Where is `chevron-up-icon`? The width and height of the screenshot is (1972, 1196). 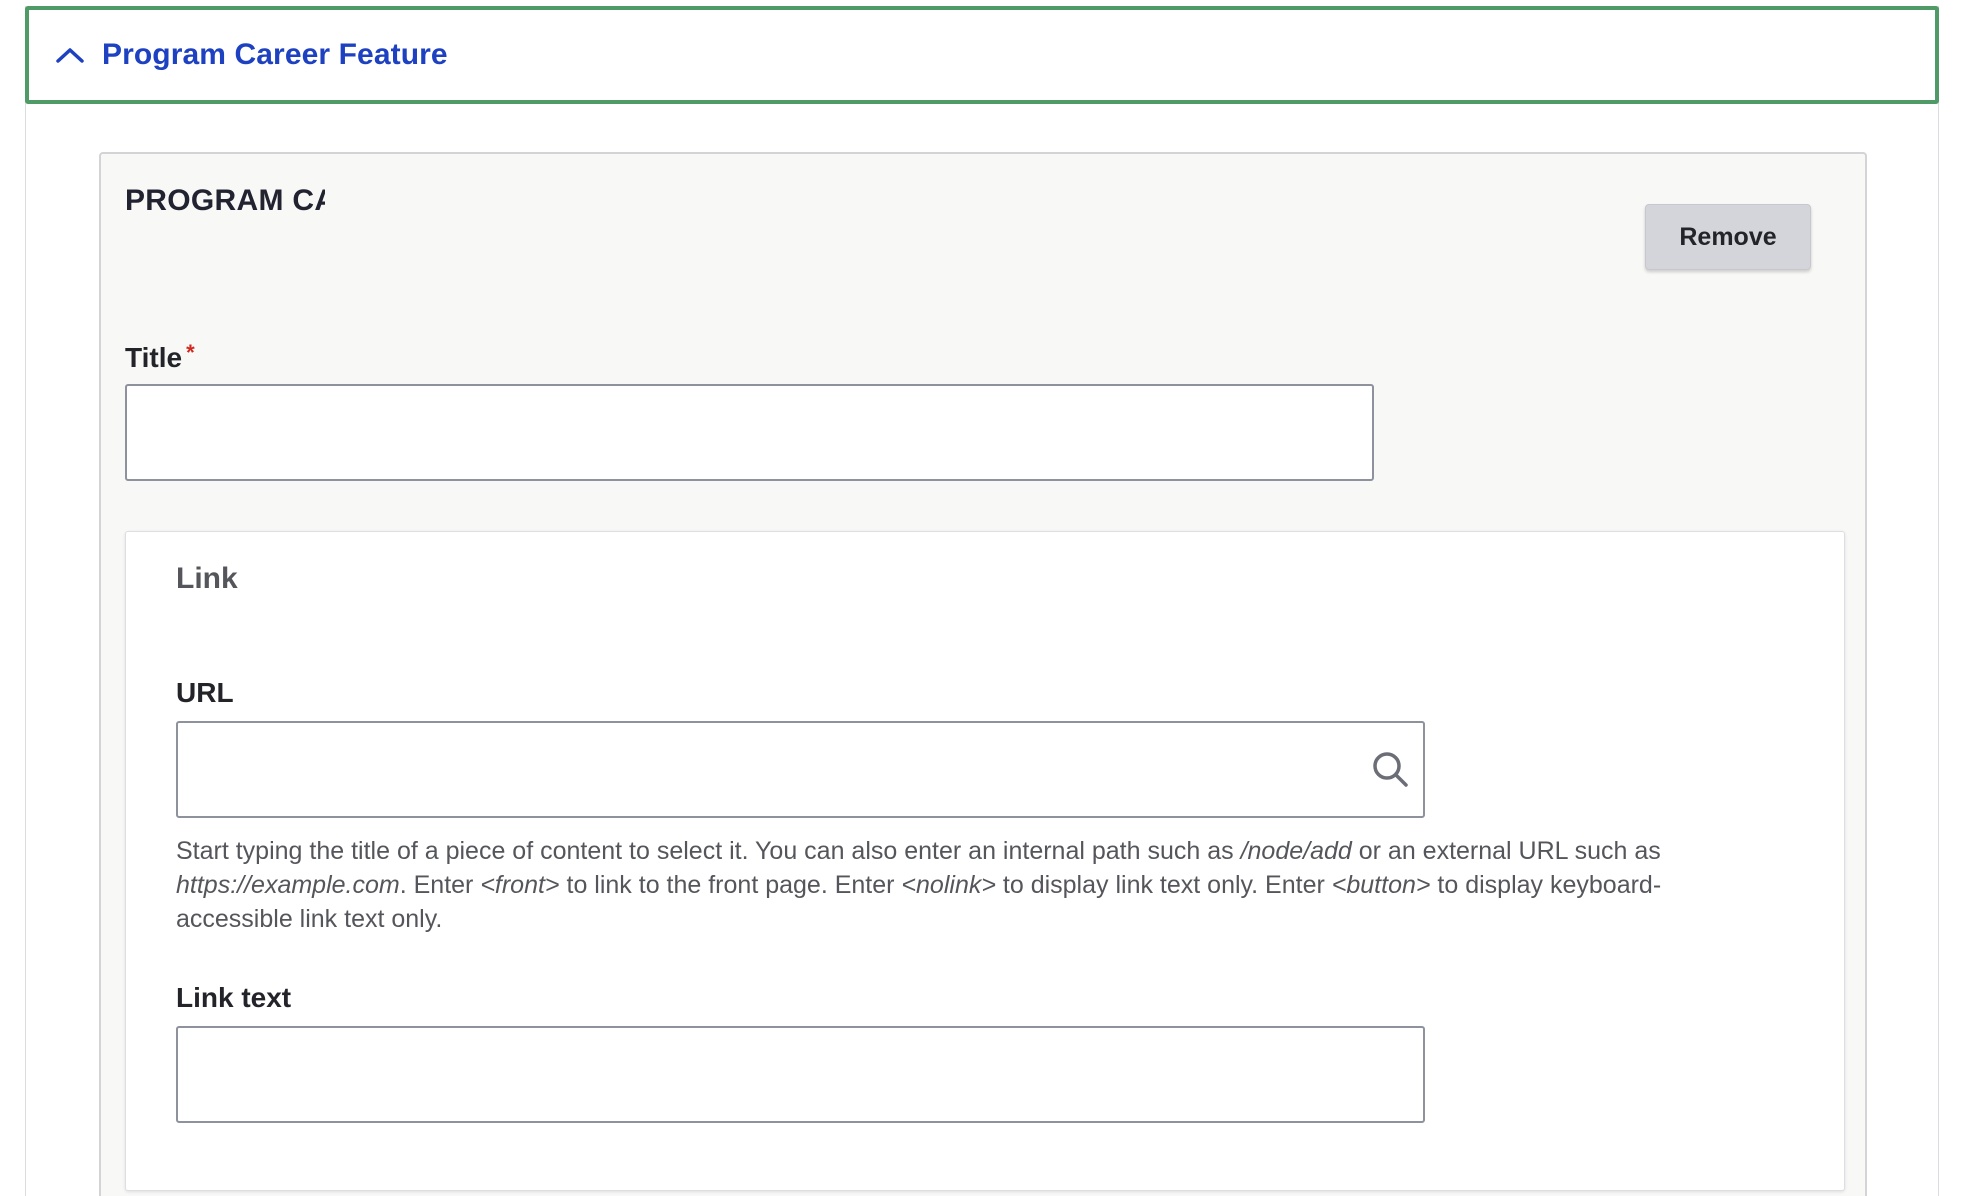
chevron-up-icon is located at coordinates (70, 55).